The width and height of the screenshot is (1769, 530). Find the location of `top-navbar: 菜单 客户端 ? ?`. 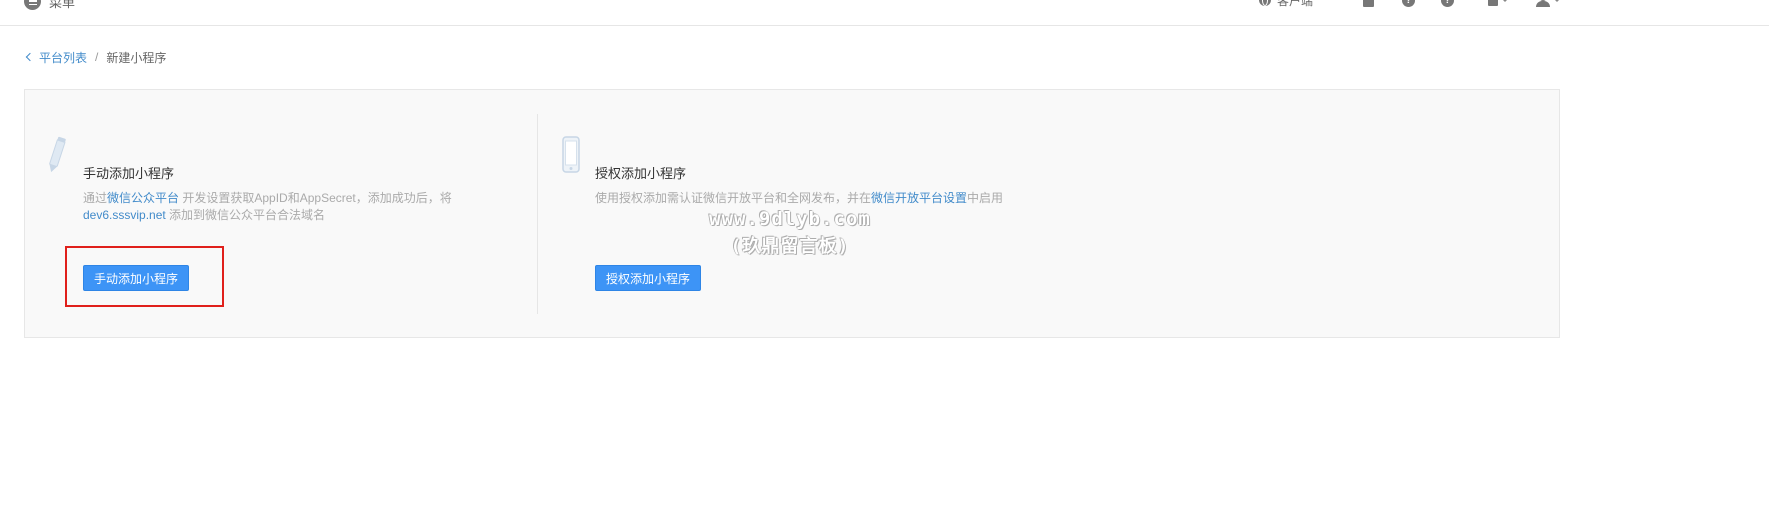

top-navbar: 菜单 客户端 ? ? is located at coordinates (884, 13).